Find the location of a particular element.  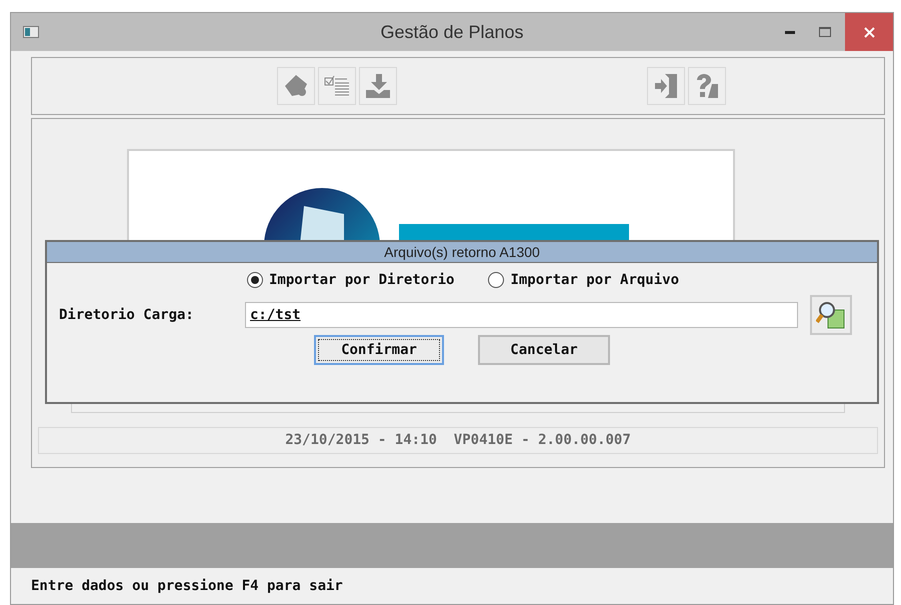

close-icon is located at coordinates (869, 32).